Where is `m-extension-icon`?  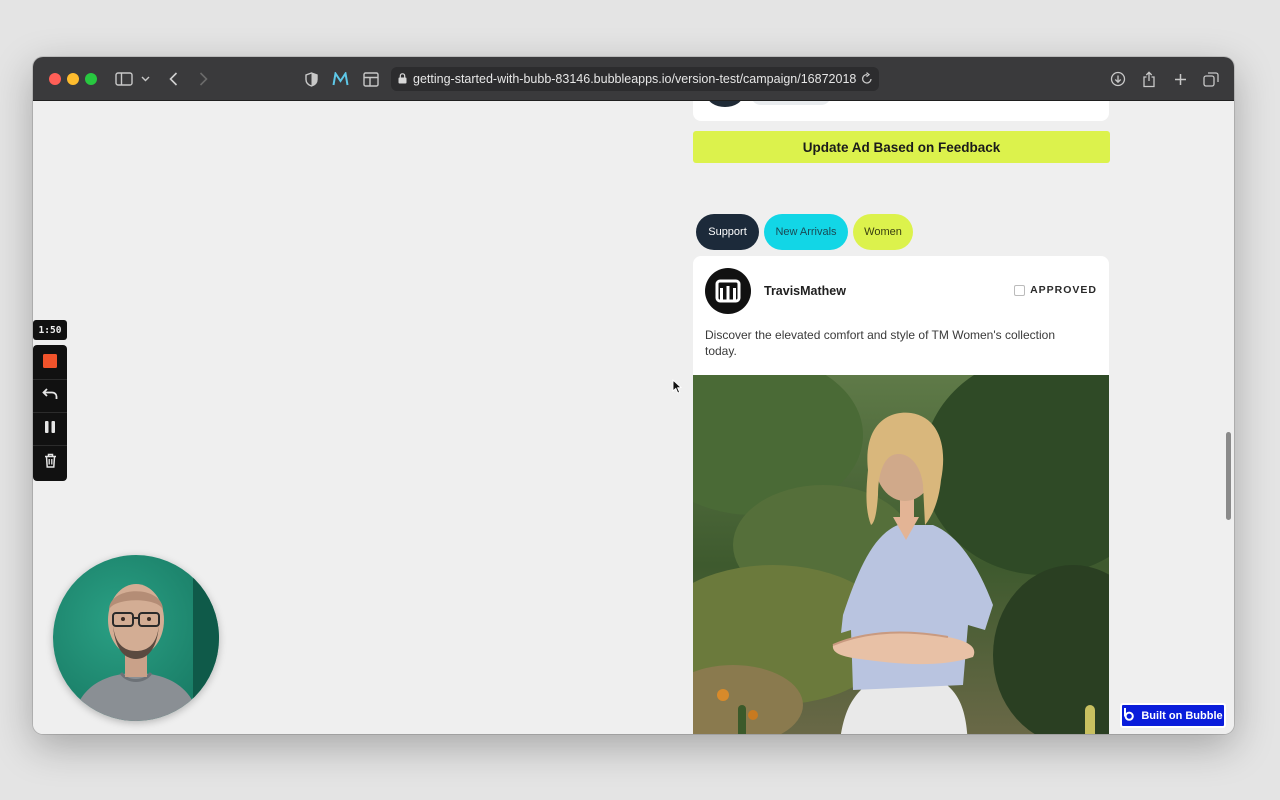
m-extension-icon is located at coordinates (340, 79).